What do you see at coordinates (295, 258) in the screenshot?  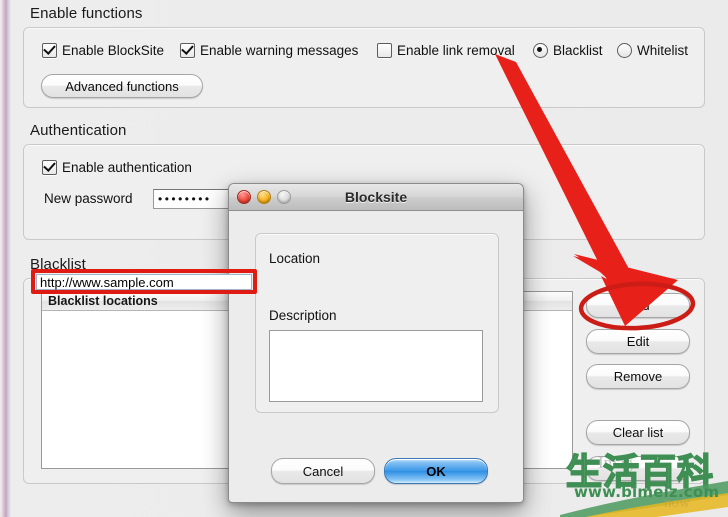 I see `location-label: Location` at bounding box center [295, 258].